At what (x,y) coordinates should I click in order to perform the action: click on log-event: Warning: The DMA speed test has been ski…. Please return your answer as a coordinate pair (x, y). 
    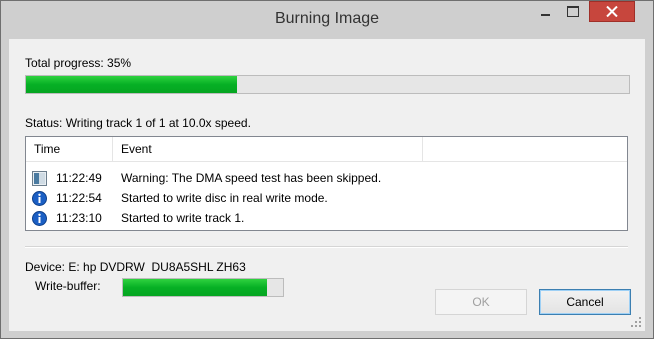
    Looking at the image, I should click on (251, 178).